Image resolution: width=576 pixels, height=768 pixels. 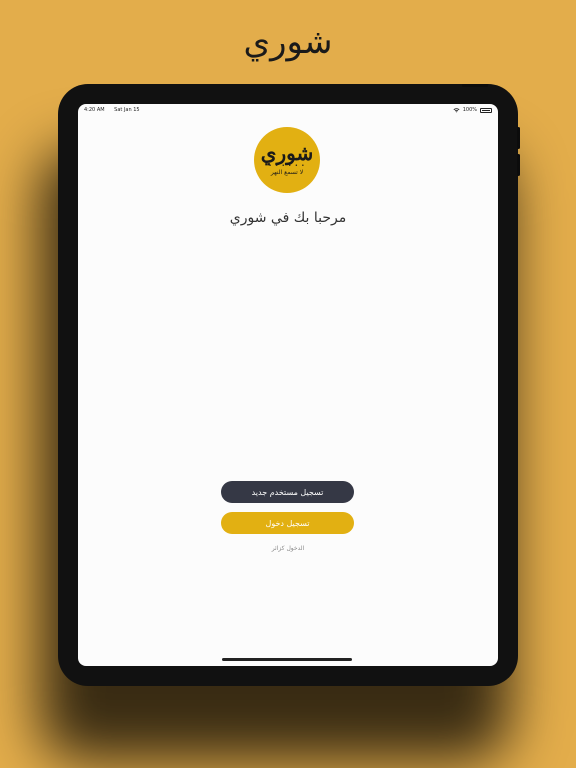 What do you see at coordinates (287, 172) in the screenshot?
I see `logo-sub-text: لا تسمع النهر` at bounding box center [287, 172].